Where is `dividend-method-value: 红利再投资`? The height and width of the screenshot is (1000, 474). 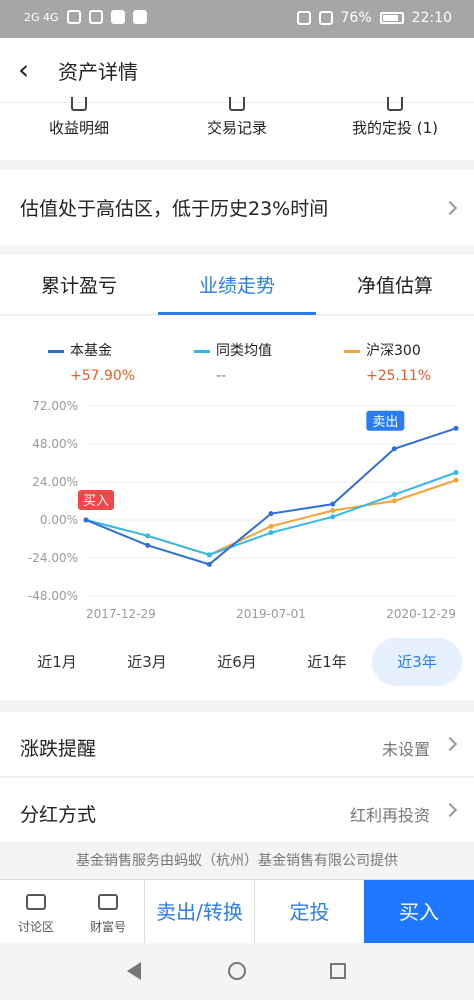
dividend-method-value: 红利再投资 is located at coordinates (389, 815).